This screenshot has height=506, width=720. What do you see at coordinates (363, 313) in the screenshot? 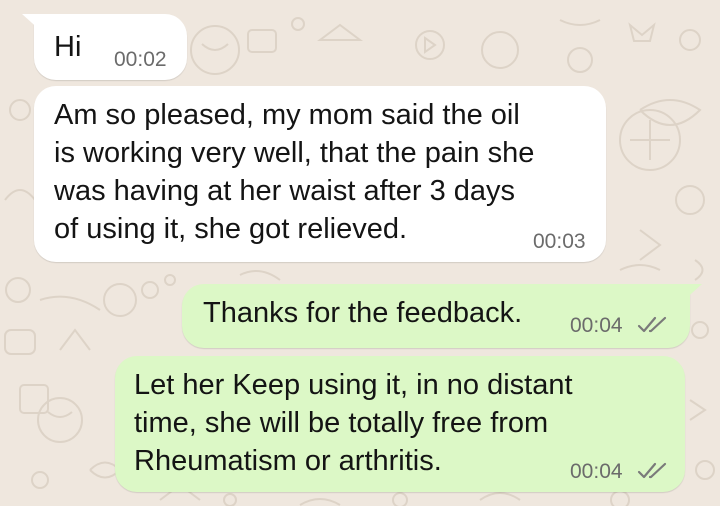
I see `message-text: Thanks for the feedback.` at bounding box center [363, 313].